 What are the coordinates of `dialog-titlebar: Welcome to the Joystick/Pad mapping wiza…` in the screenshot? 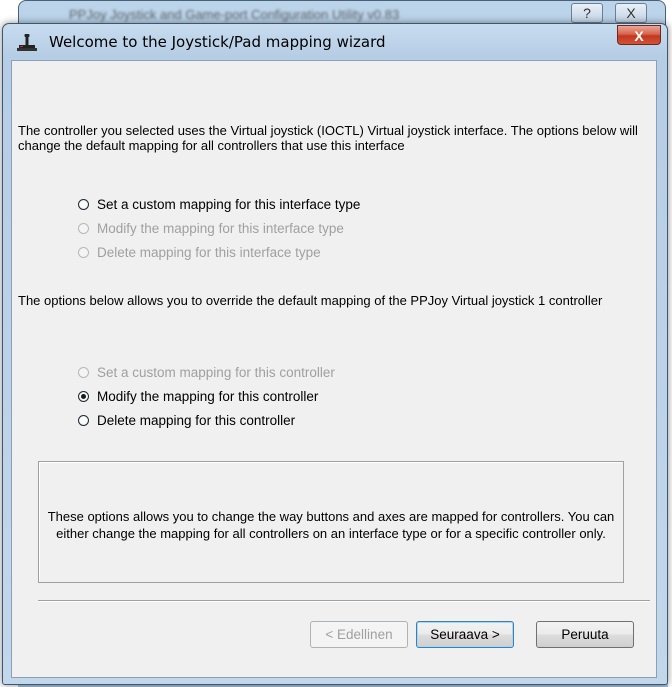 It's located at (335, 42).